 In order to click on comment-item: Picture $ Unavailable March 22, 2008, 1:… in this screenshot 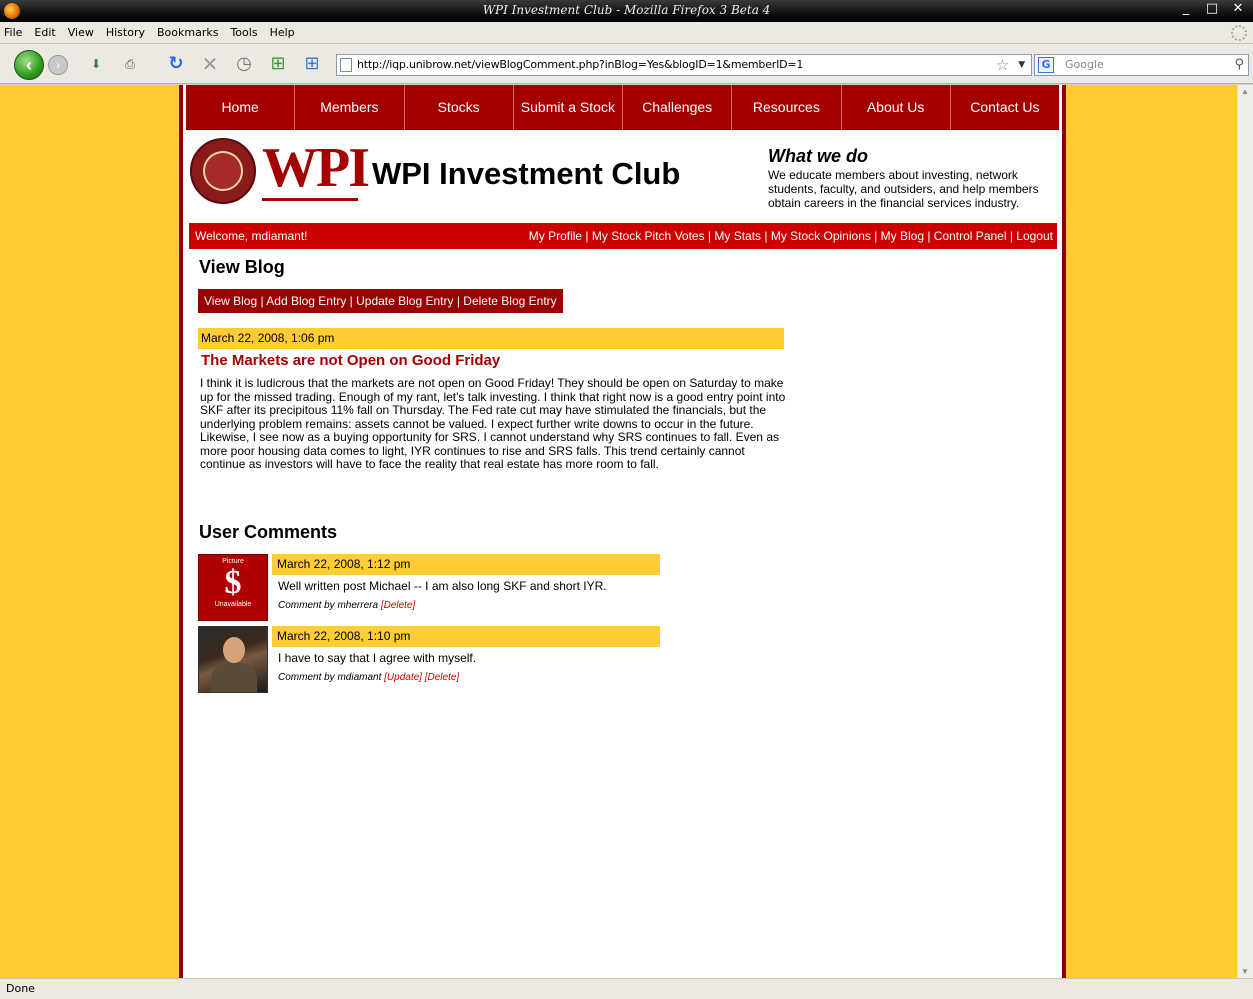, I will do `click(429, 589)`.